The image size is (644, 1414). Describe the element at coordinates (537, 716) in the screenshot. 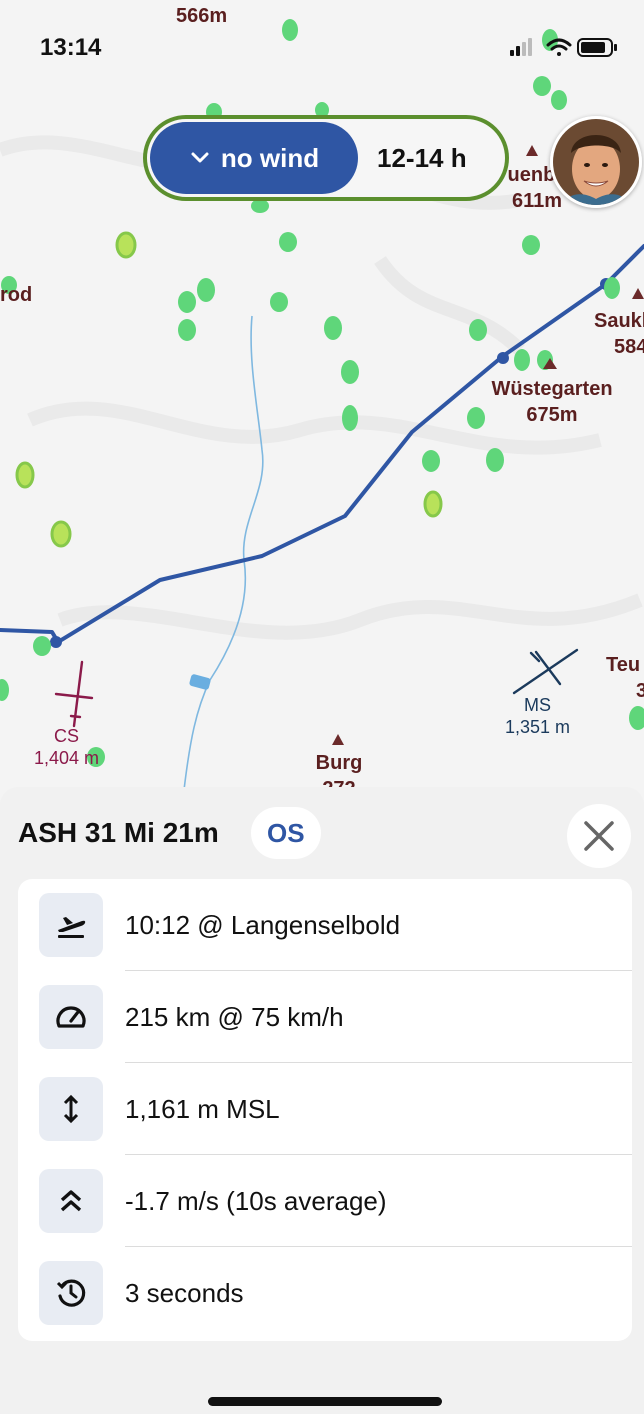

I see `aircraft-label-ms: MS 1,351 m` at that location.